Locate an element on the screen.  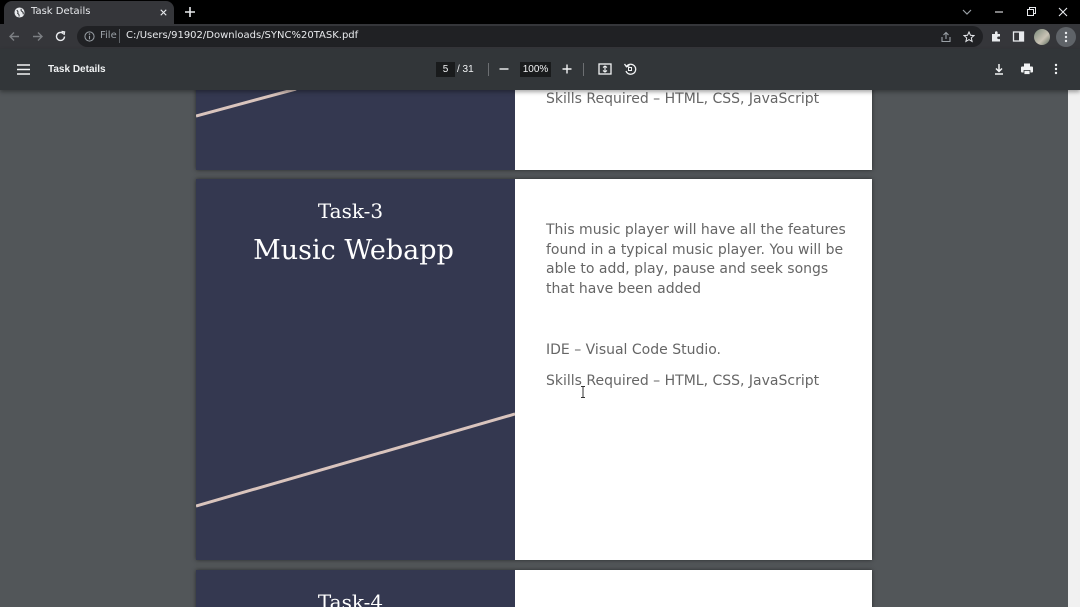
pdf-page: Skills Required – HTML, CSS, JavaScript is located at coordinates (534, 130).